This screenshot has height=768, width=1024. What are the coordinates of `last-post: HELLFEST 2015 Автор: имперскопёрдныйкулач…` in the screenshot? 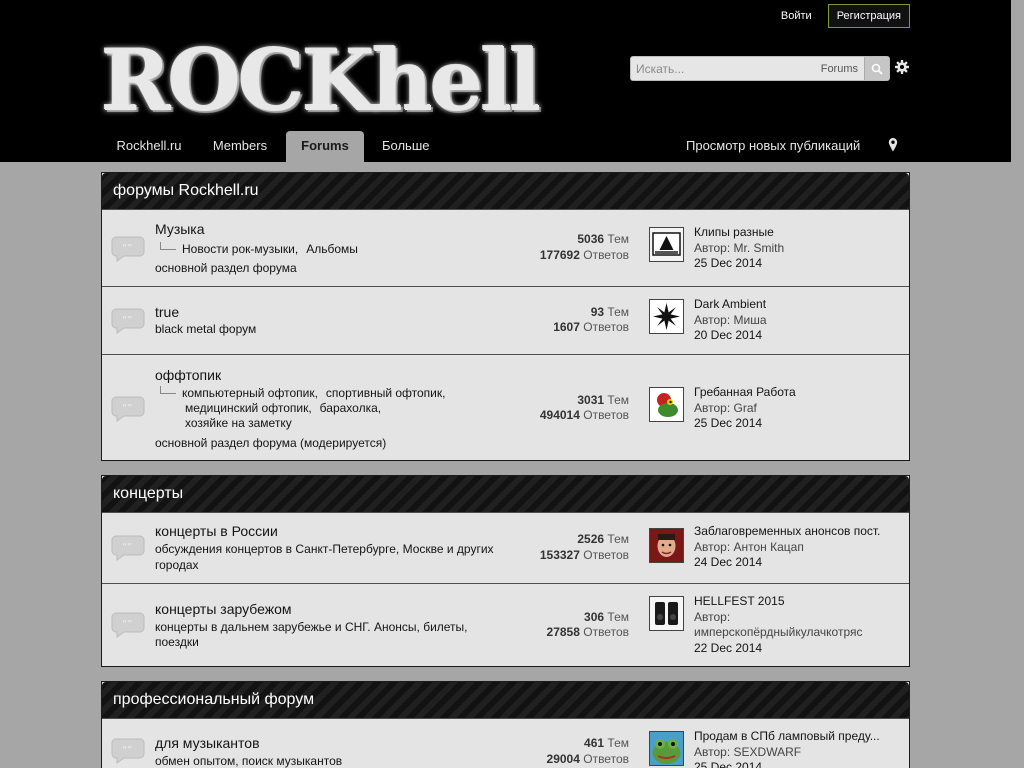 It's located at (799, 625).